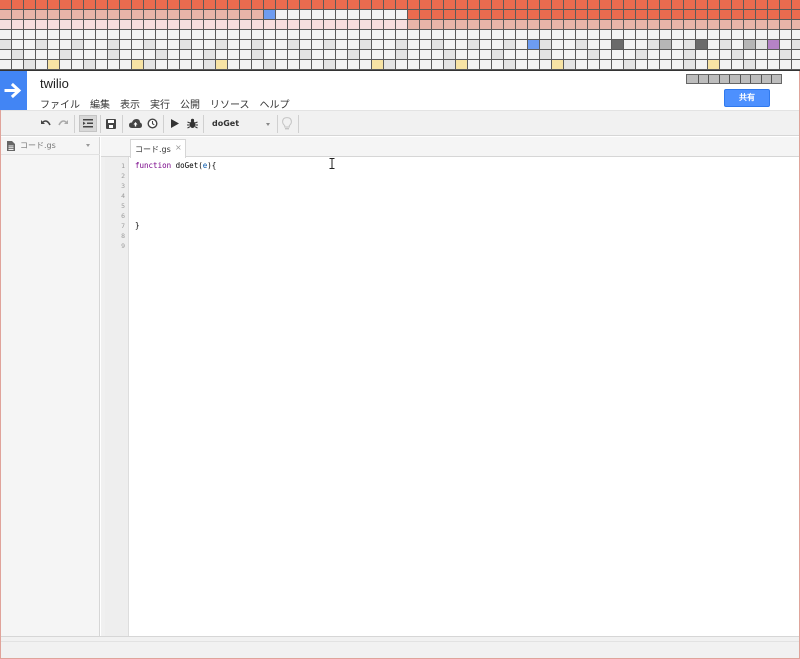  I want to click on hint-button, so click(287, 123).